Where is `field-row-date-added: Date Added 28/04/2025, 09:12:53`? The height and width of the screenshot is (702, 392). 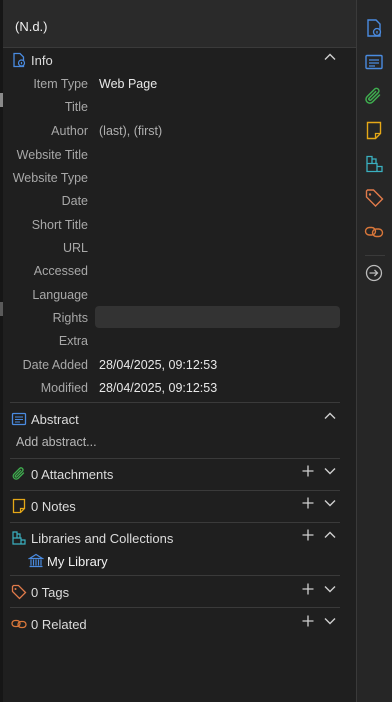 field-row-date-added: Date Added 28/04/2025, 09:12:53 is located at coordinates (173, 367).